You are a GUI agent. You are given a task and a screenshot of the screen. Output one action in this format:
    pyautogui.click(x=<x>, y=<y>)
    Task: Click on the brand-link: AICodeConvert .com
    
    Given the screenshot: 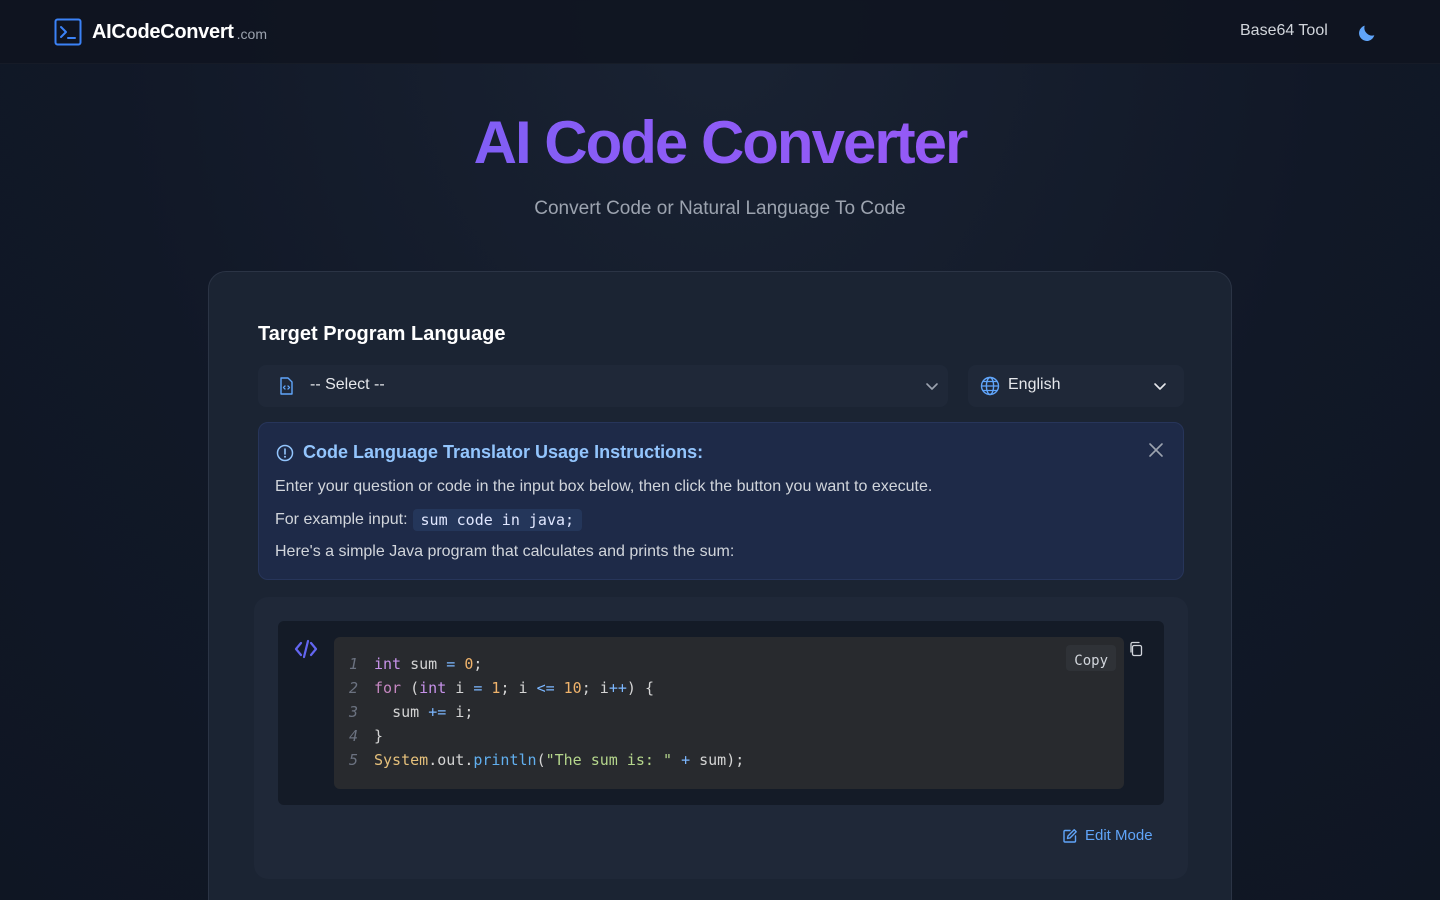 What is the action you would take?
    pyautogui.click(x=160, y=32)
    